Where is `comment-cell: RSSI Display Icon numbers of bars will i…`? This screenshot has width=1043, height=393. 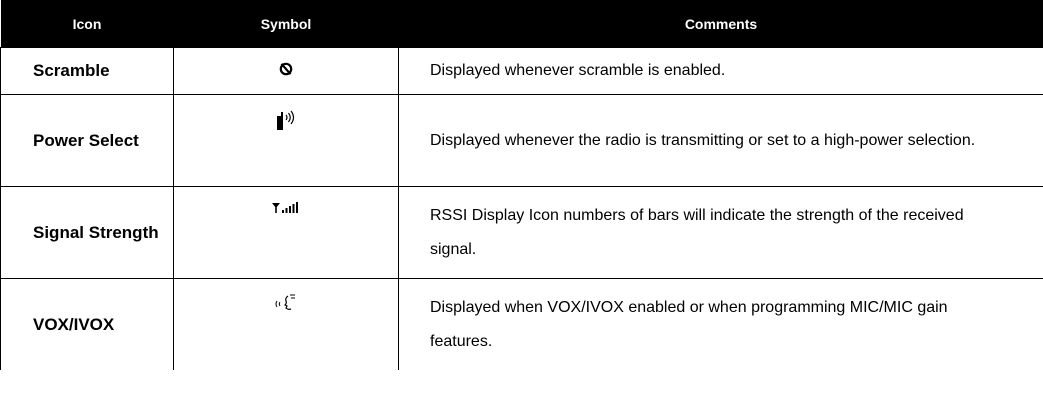
comment-cell: RSSI Display Icon numbers of bars will i… is located at coordinates (720, 232).